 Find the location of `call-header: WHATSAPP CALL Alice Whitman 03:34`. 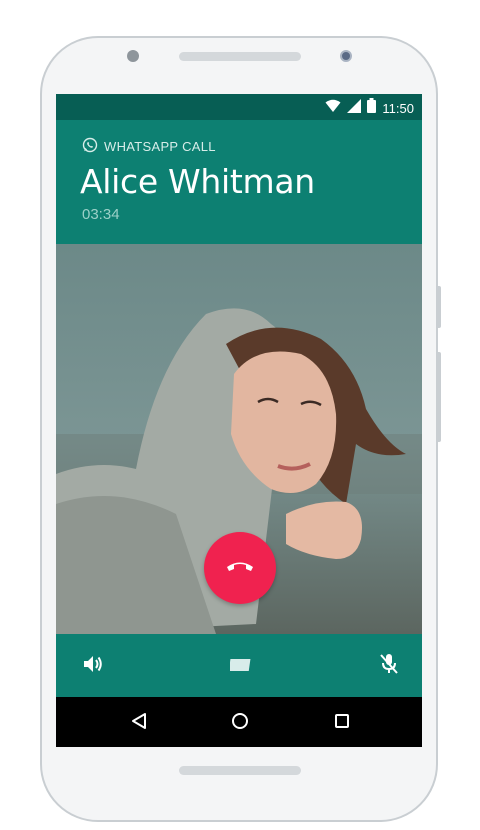

call-header: WHATSAPP CALL Alice Whitman 03:34 is located at coordinates (239, 182).